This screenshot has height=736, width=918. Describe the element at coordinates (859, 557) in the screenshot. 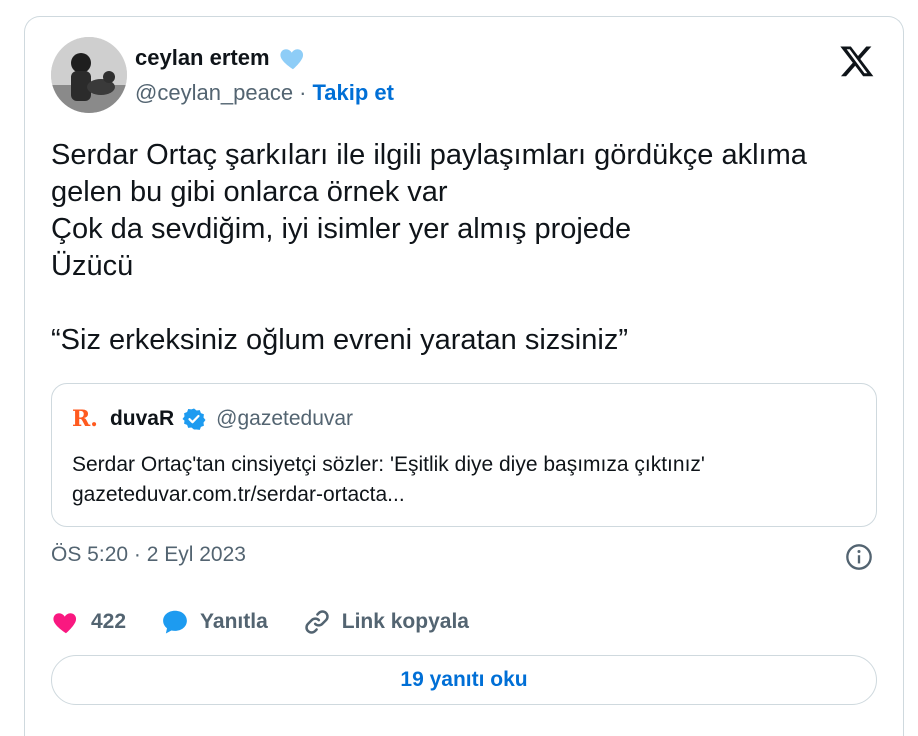

I see `info-icon` at that location.